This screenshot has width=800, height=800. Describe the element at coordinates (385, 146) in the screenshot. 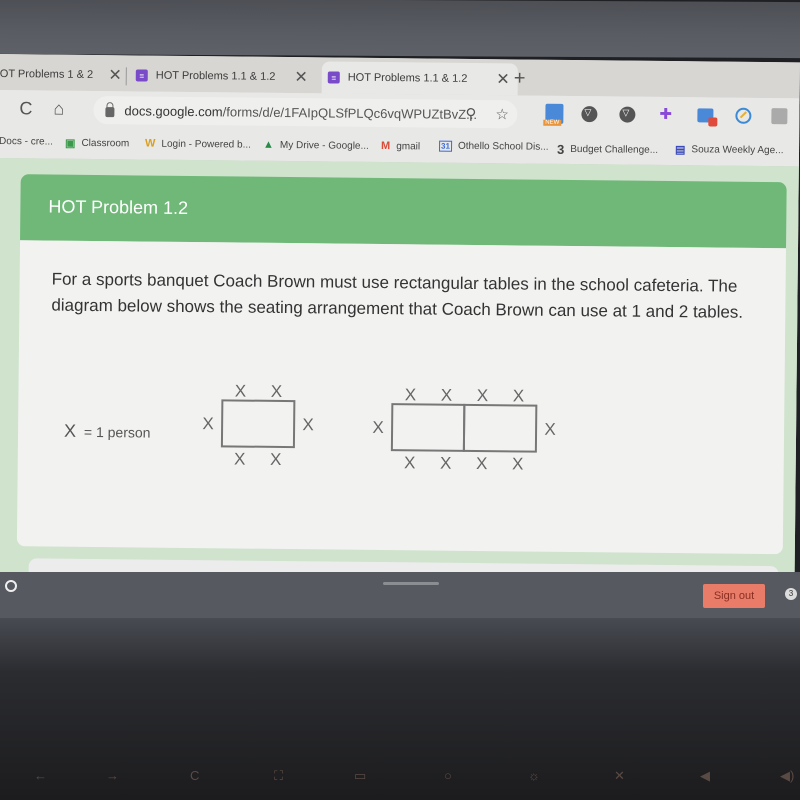

I see `gmail-icon: M` at that location.